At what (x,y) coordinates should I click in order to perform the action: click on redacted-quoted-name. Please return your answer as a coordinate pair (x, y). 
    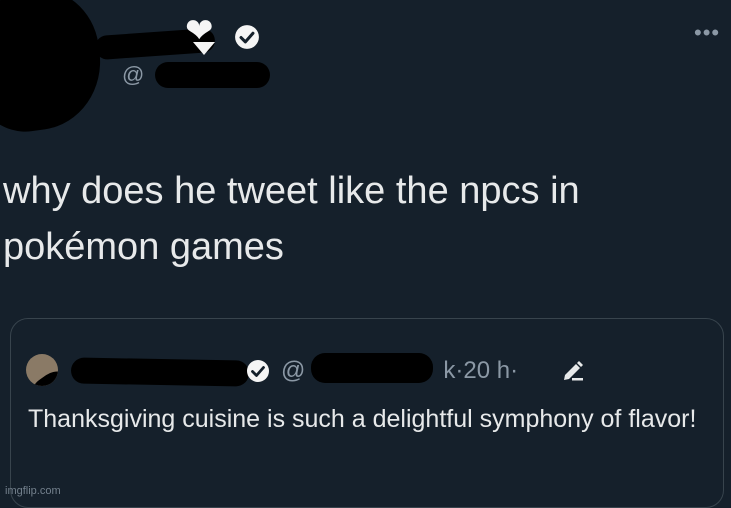
    Looking at the image, I should click on (160, 372).